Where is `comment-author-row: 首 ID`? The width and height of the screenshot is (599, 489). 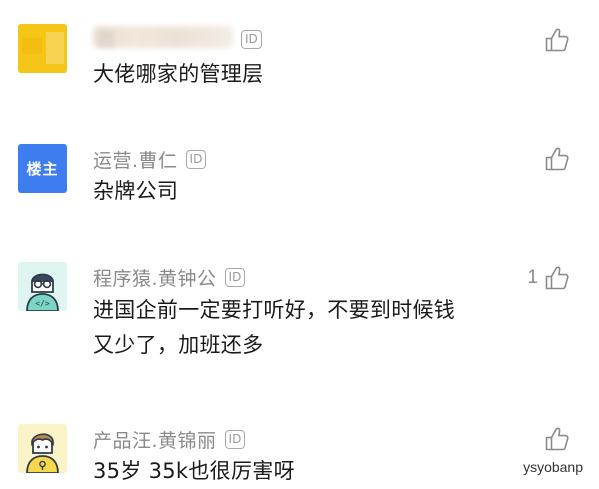
comment-author-row: 首 ID is located at coordinates (177, 39).